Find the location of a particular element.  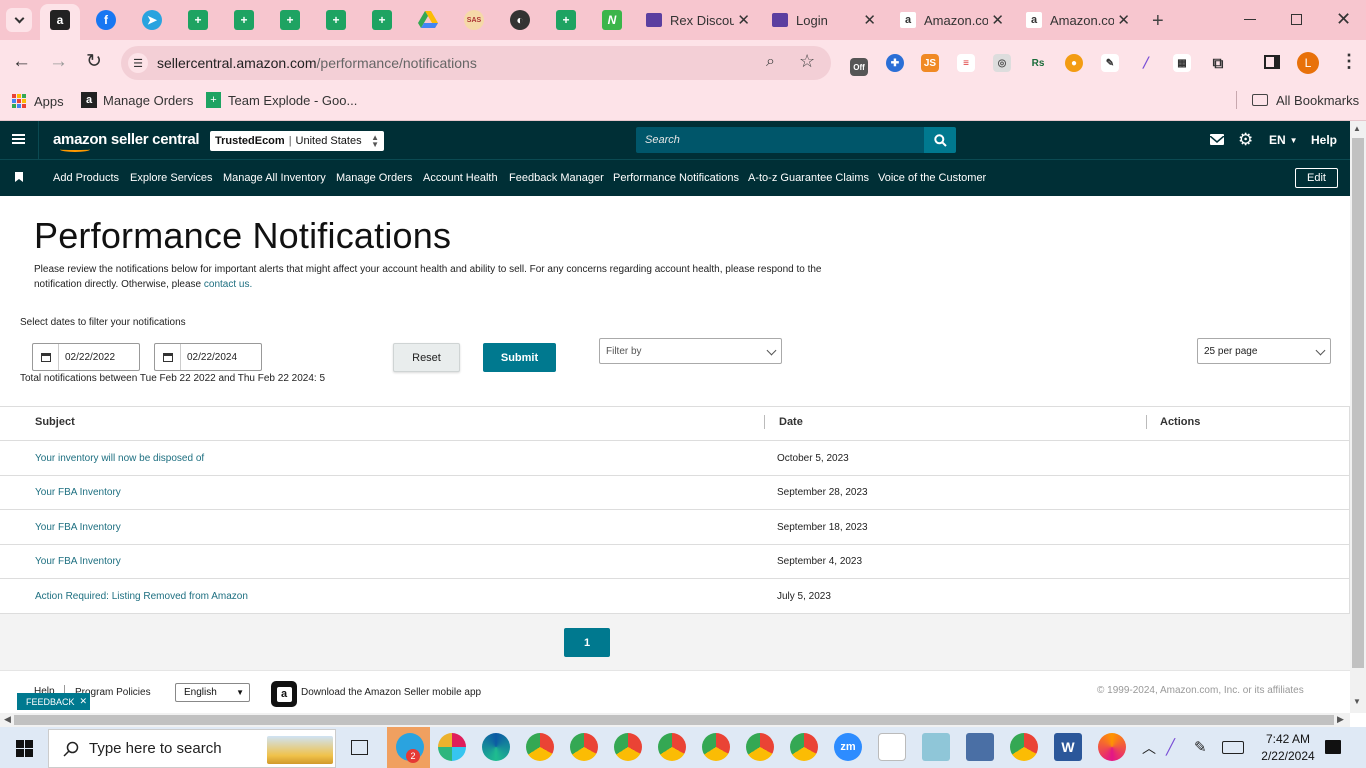

seller-central-logo: amazon seller central is located at coordinates (126, 139).